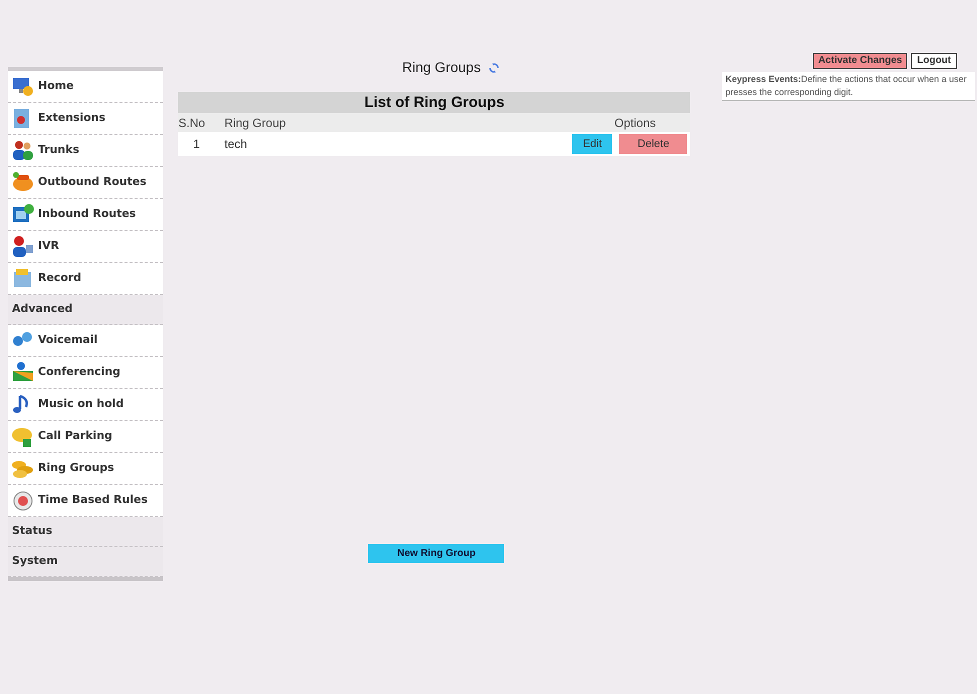 The width and height of the screenshot is (977, 694). I want to click on sidebar-section: System, so click(86, 562).